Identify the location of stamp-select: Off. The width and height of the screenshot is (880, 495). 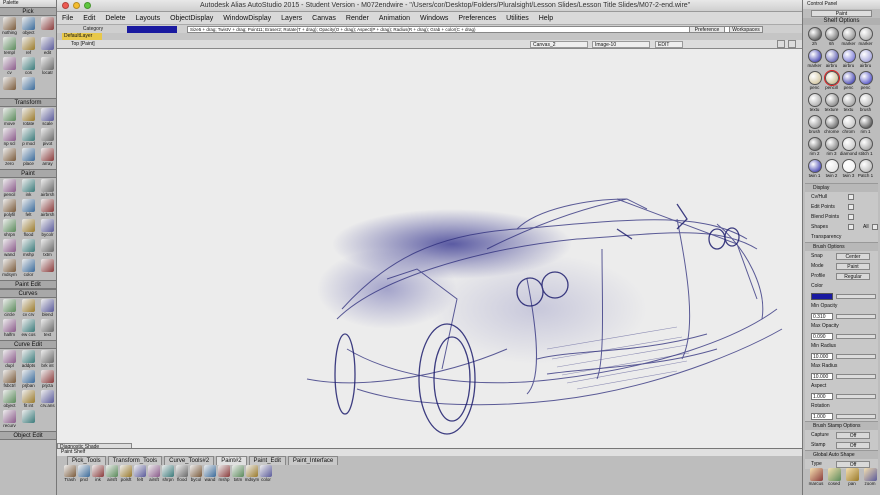
(853, 445).